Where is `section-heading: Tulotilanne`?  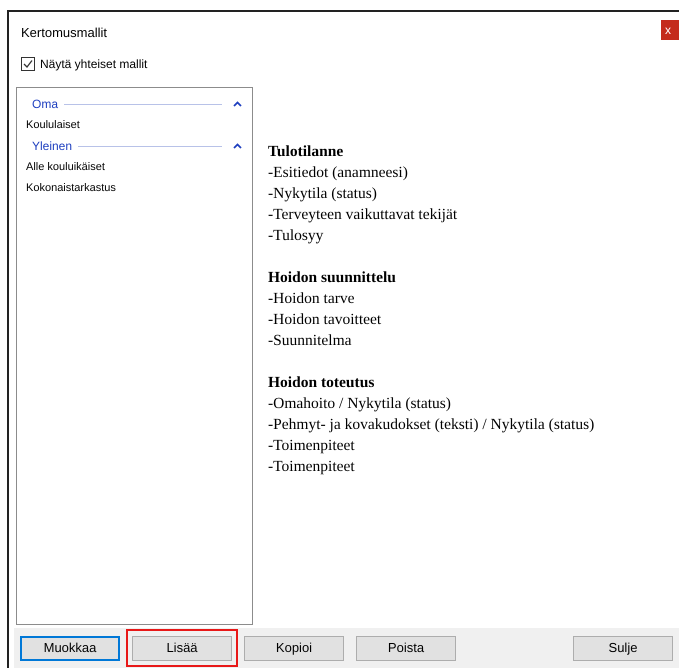
section-heading: Tulotilanne is located at coordinates (306, 152).